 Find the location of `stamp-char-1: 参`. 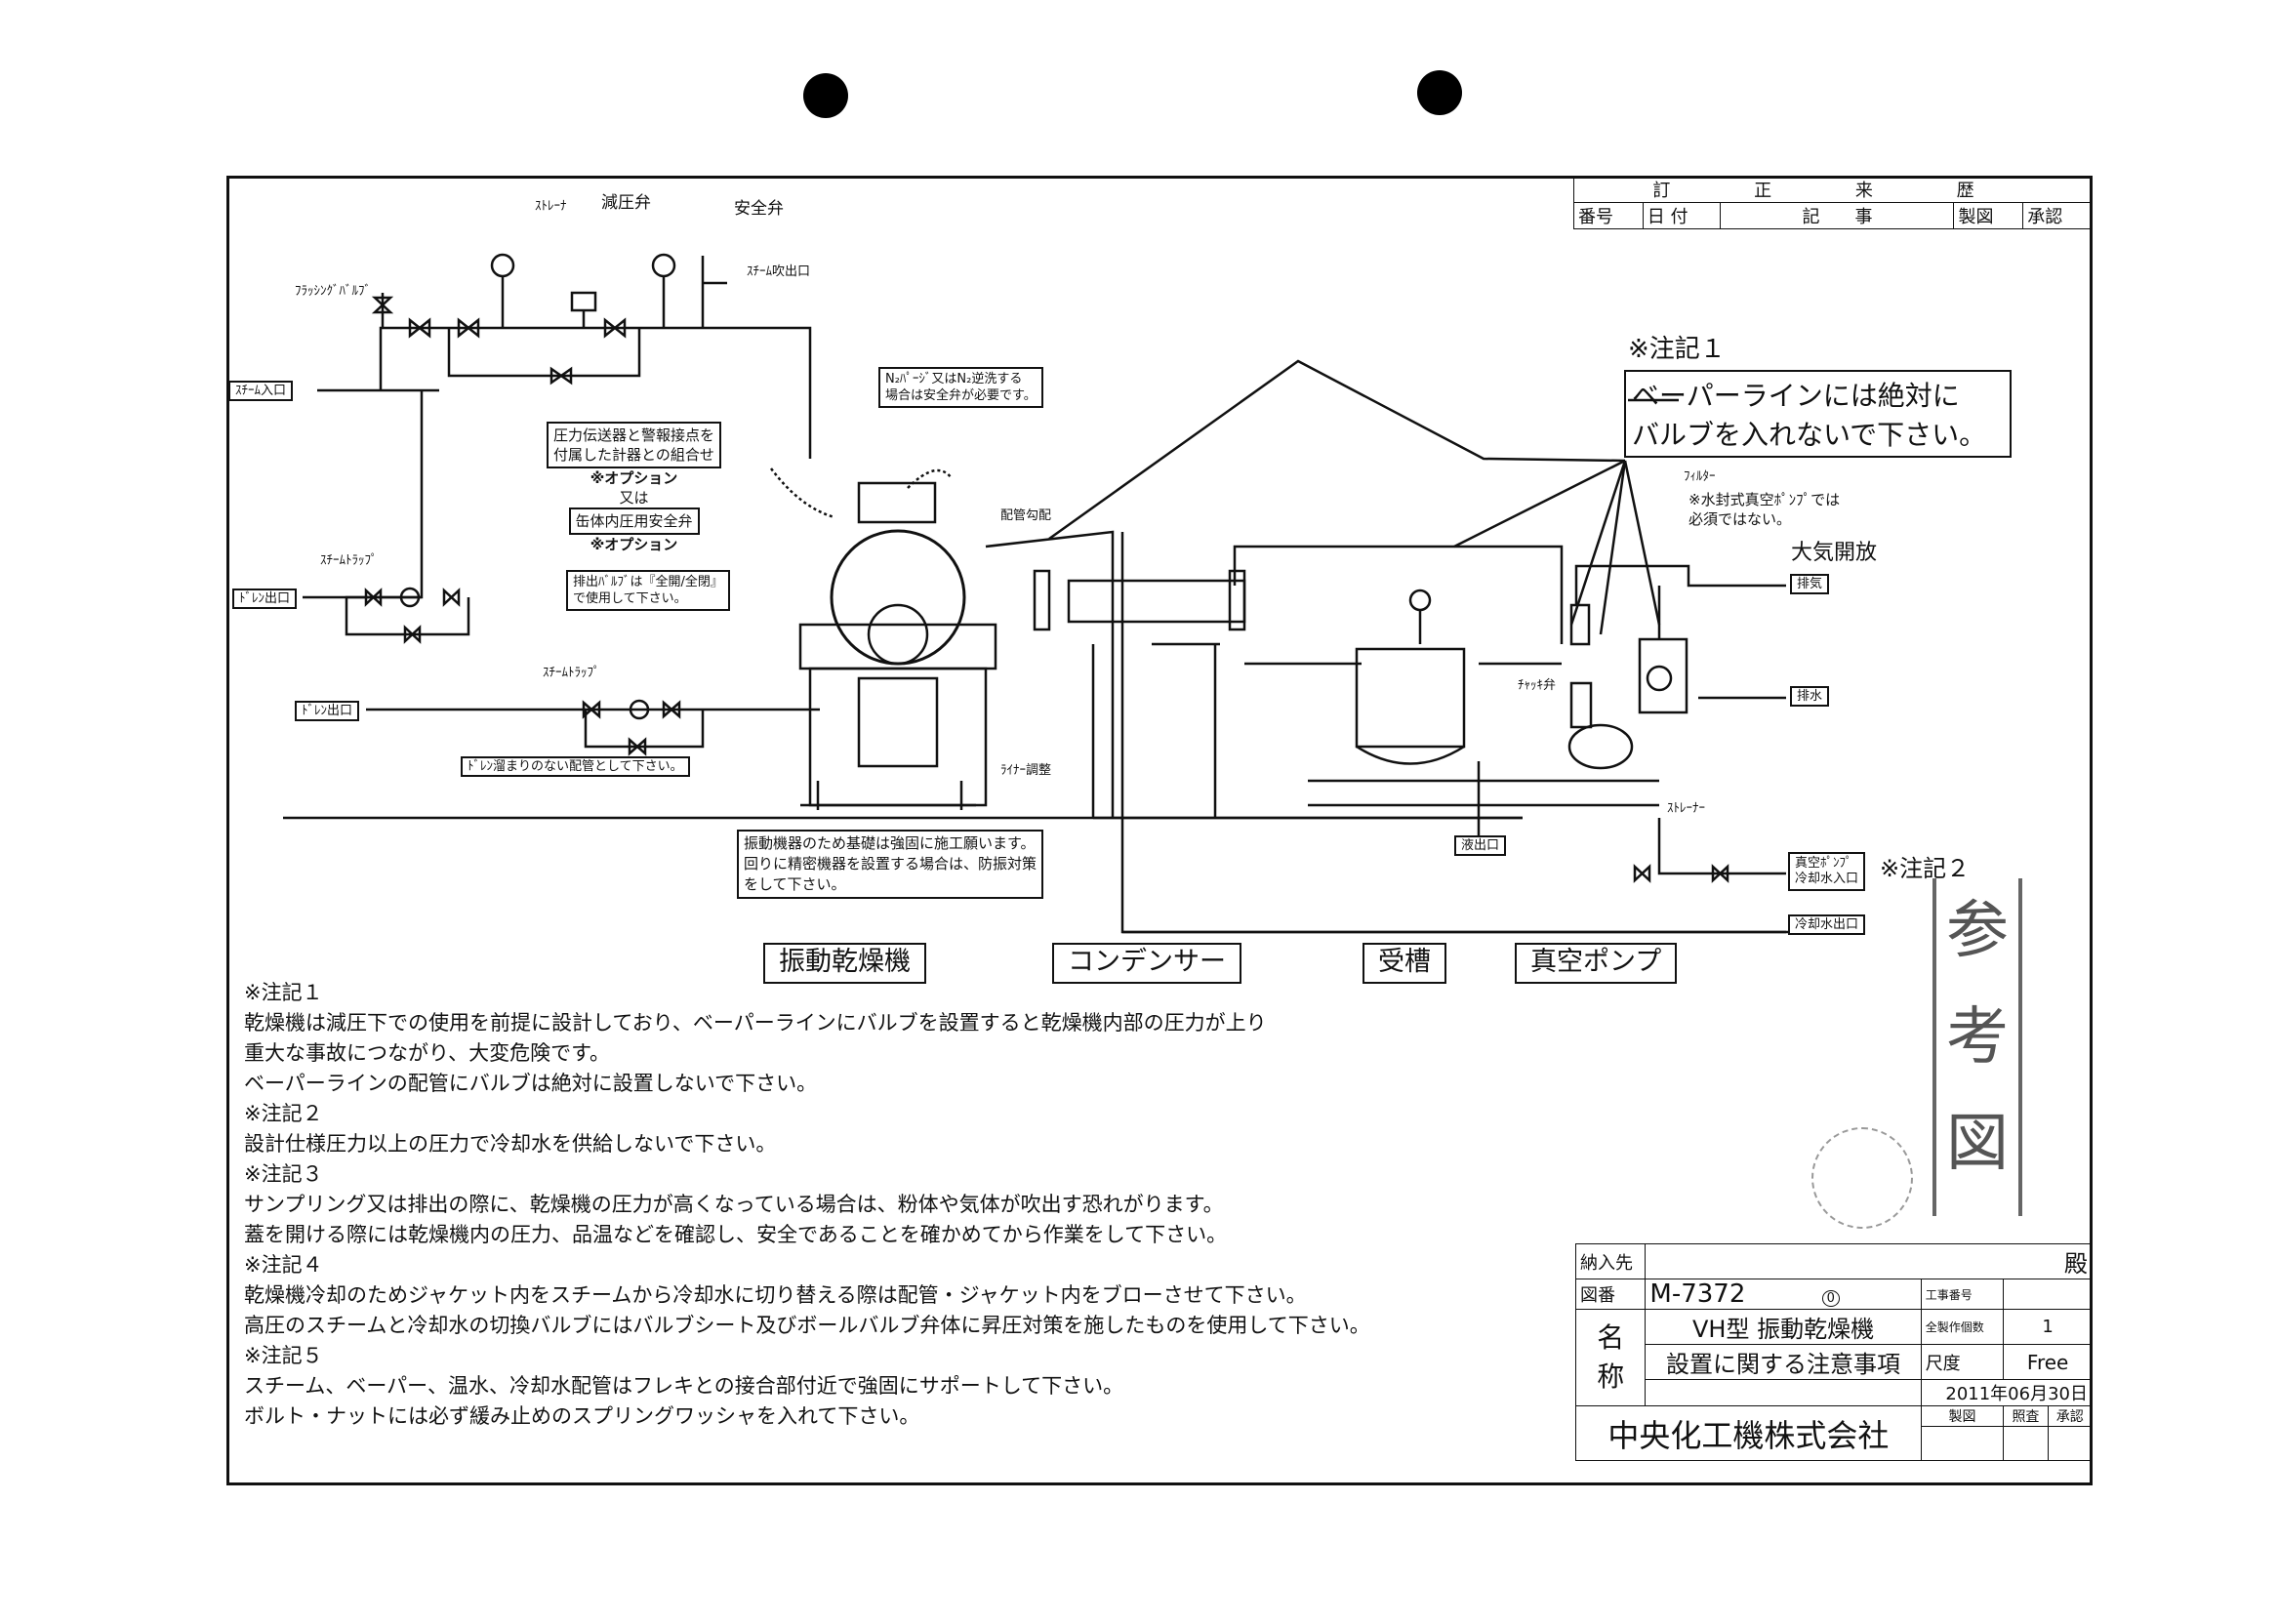

stamp-char-1: 参 is located at coordinates (1977, 931).